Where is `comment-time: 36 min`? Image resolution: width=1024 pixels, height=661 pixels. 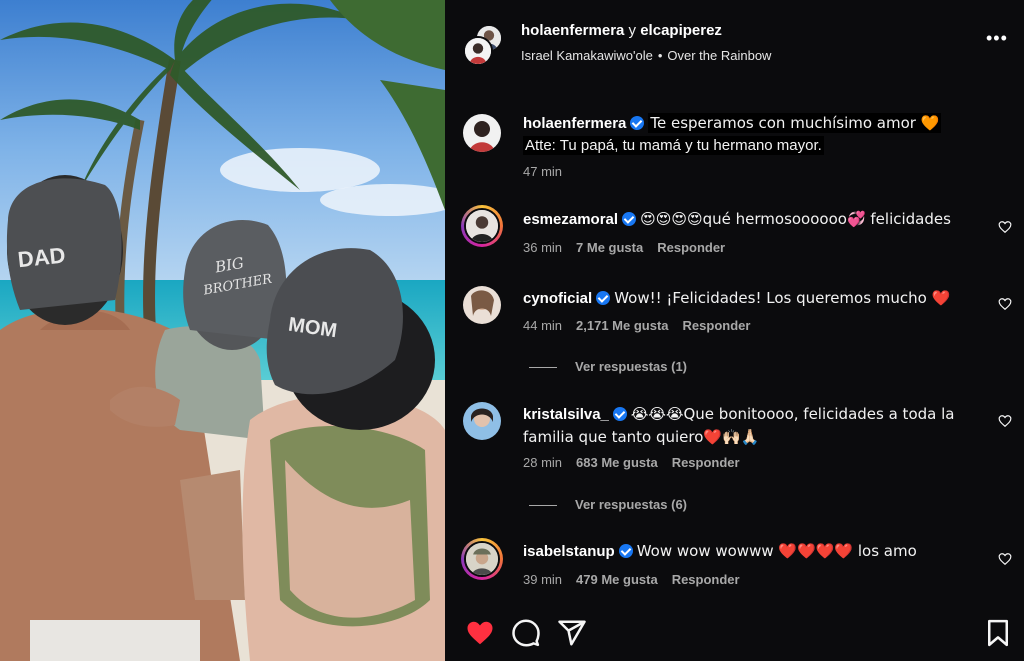
comment-time: 36 min is located at coordinates (542, 247).